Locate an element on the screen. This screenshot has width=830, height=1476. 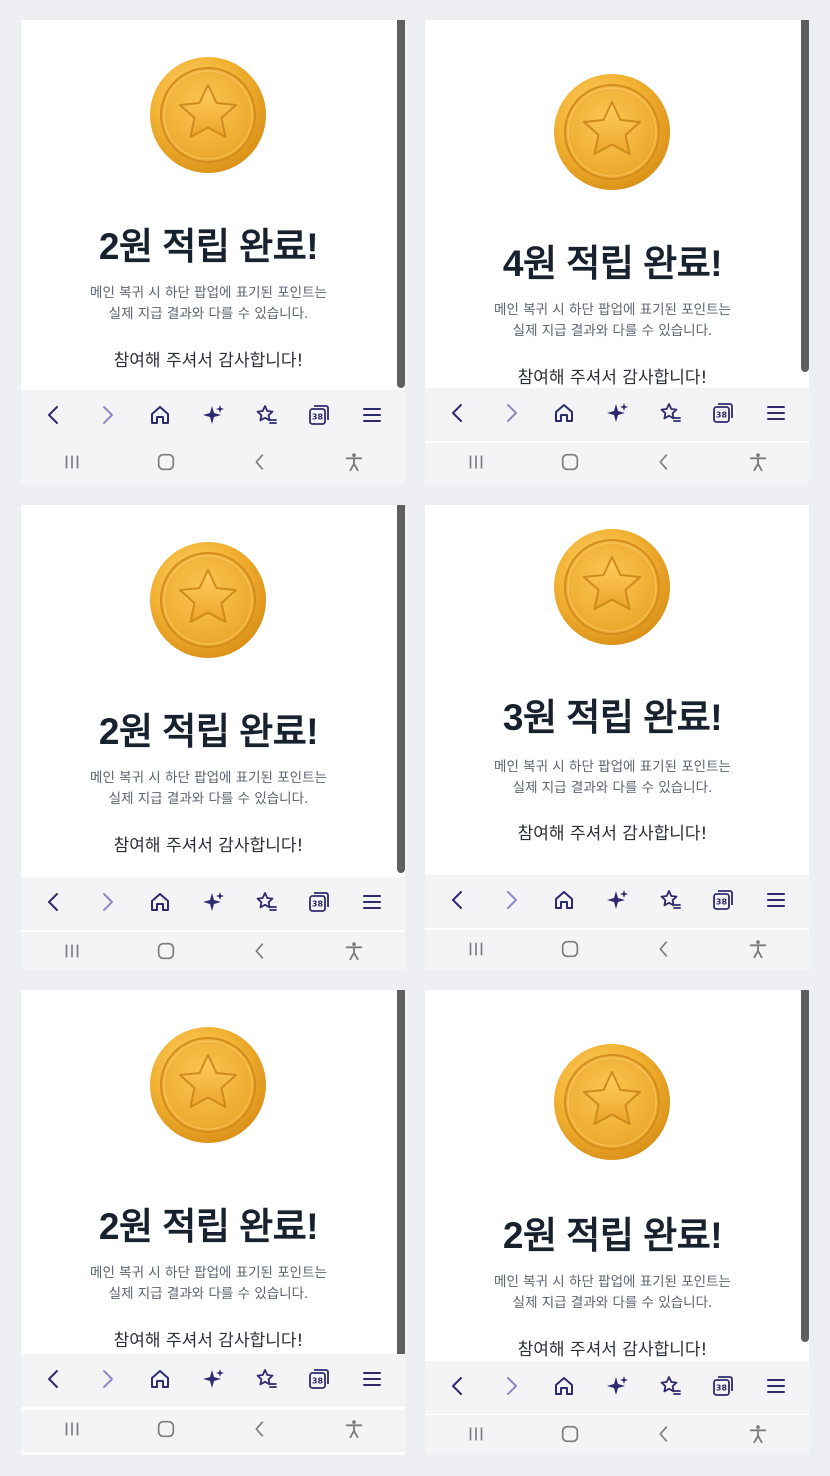
notice-line: 메인 복귀 시 하단 팝업에 표기된 포인트는 is located at coordinates (208, 778).